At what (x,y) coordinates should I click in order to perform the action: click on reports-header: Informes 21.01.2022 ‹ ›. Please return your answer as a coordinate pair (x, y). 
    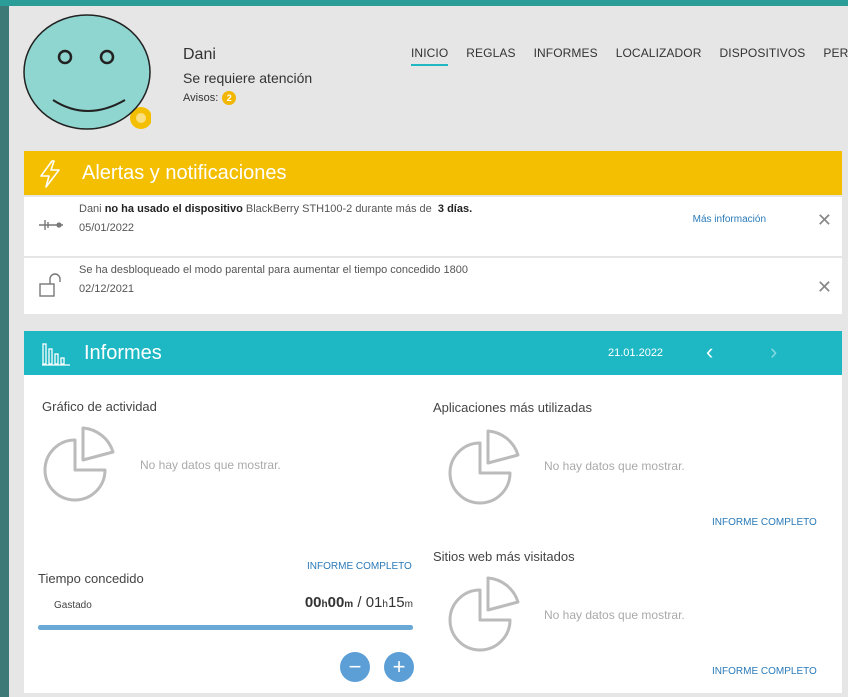
    Looking at the image, I should click on (433, 353).